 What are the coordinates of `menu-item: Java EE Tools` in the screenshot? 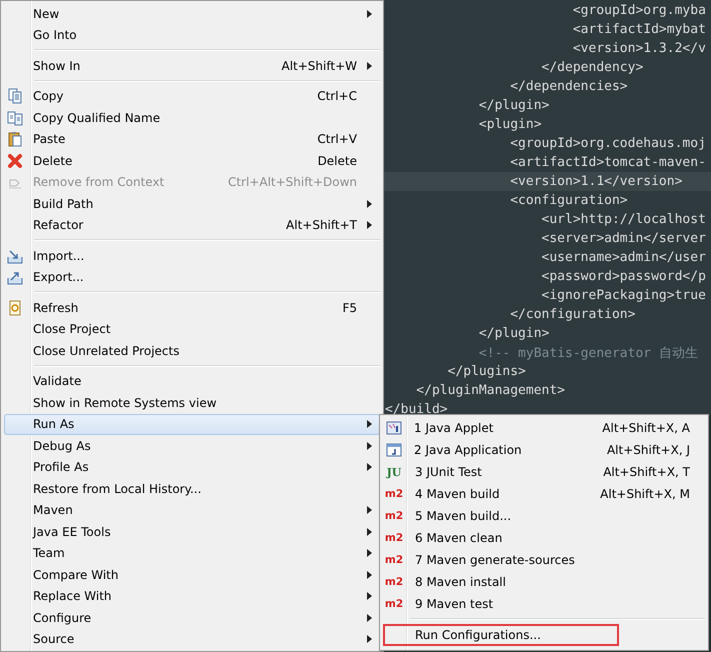 It's located at (192, 531).